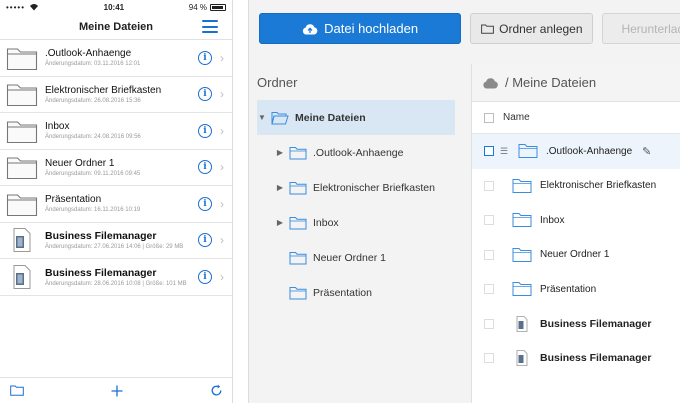  I want to click on tree-node-root: ▼ Meine Dateien, so click(356, 117).